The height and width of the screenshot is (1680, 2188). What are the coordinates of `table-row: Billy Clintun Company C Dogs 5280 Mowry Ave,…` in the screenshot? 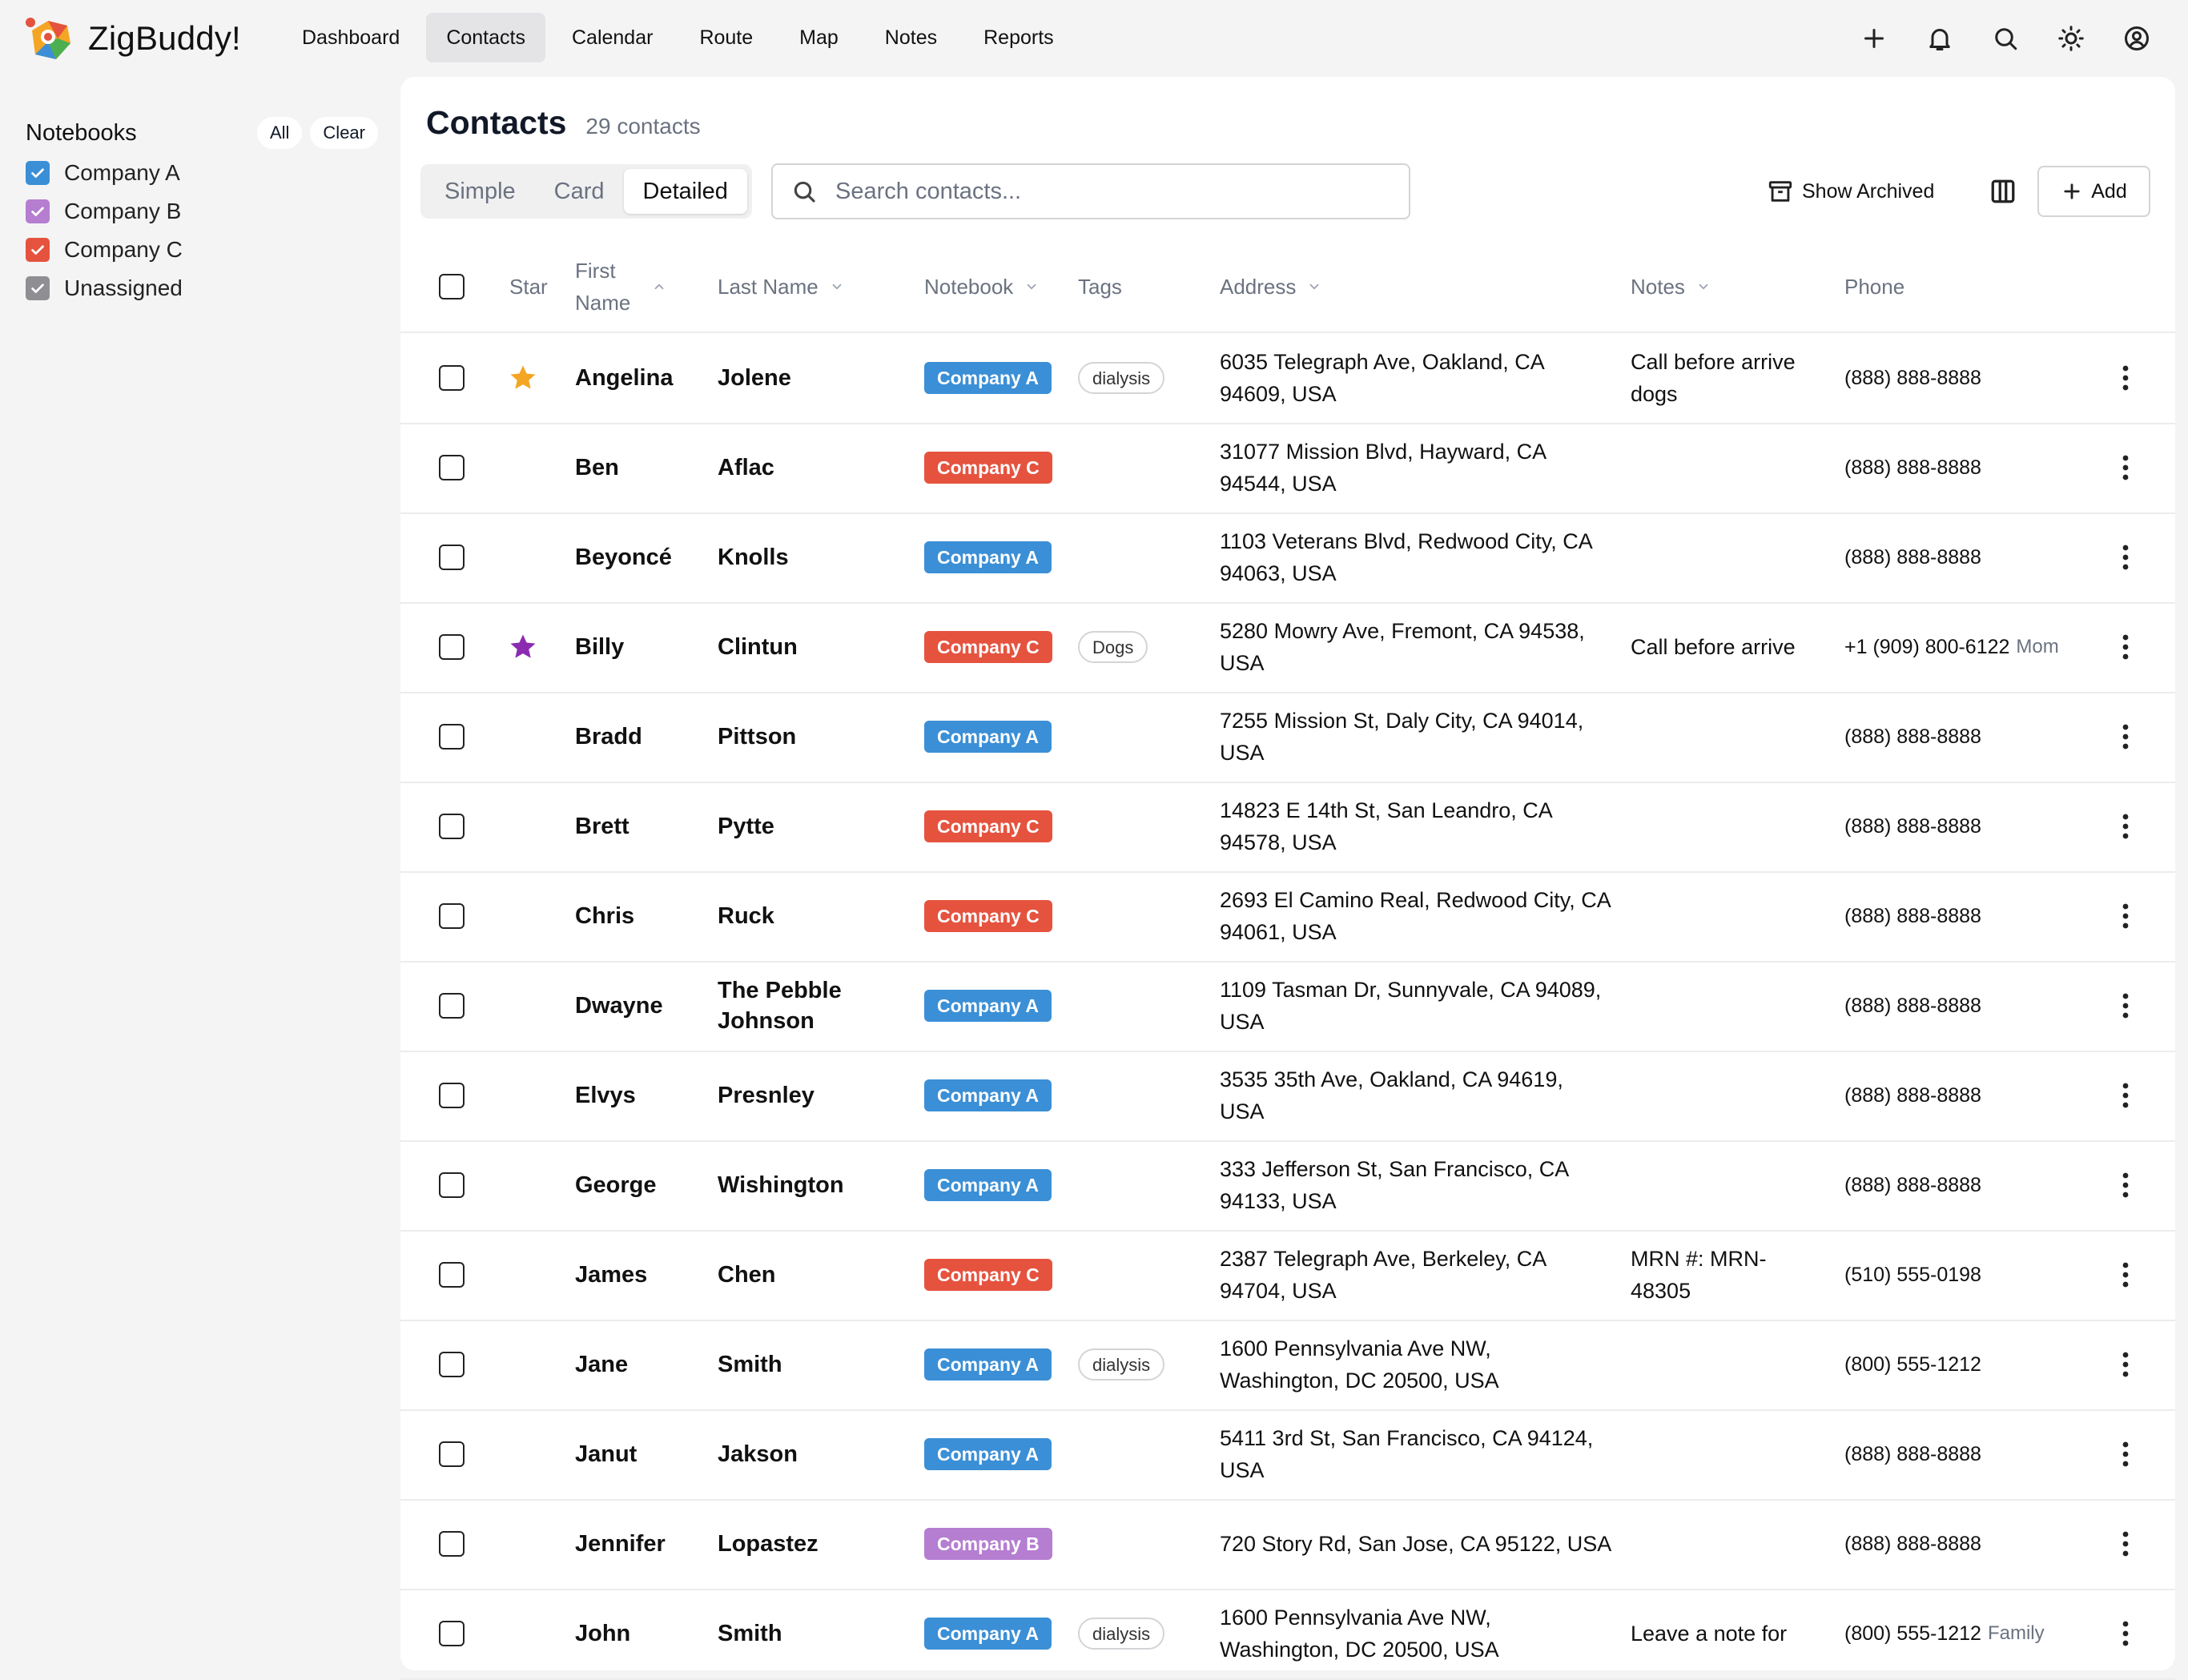 It's located at (1287, 647).